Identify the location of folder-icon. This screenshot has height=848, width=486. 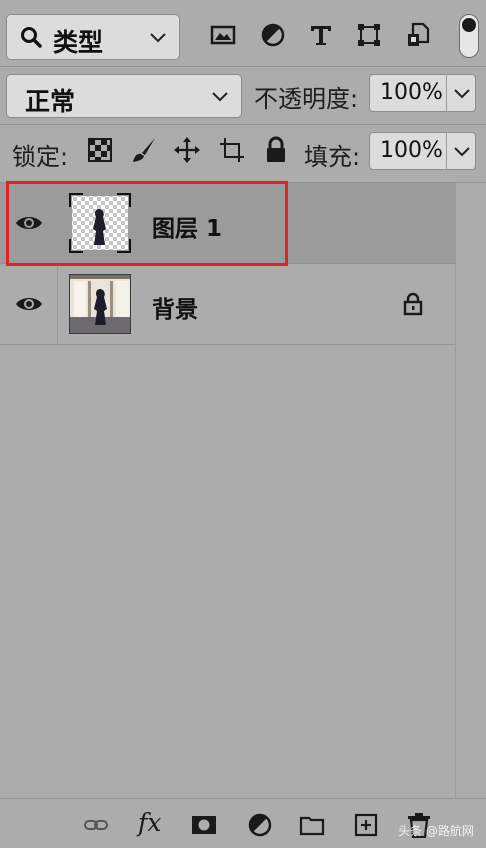
(312, 826).